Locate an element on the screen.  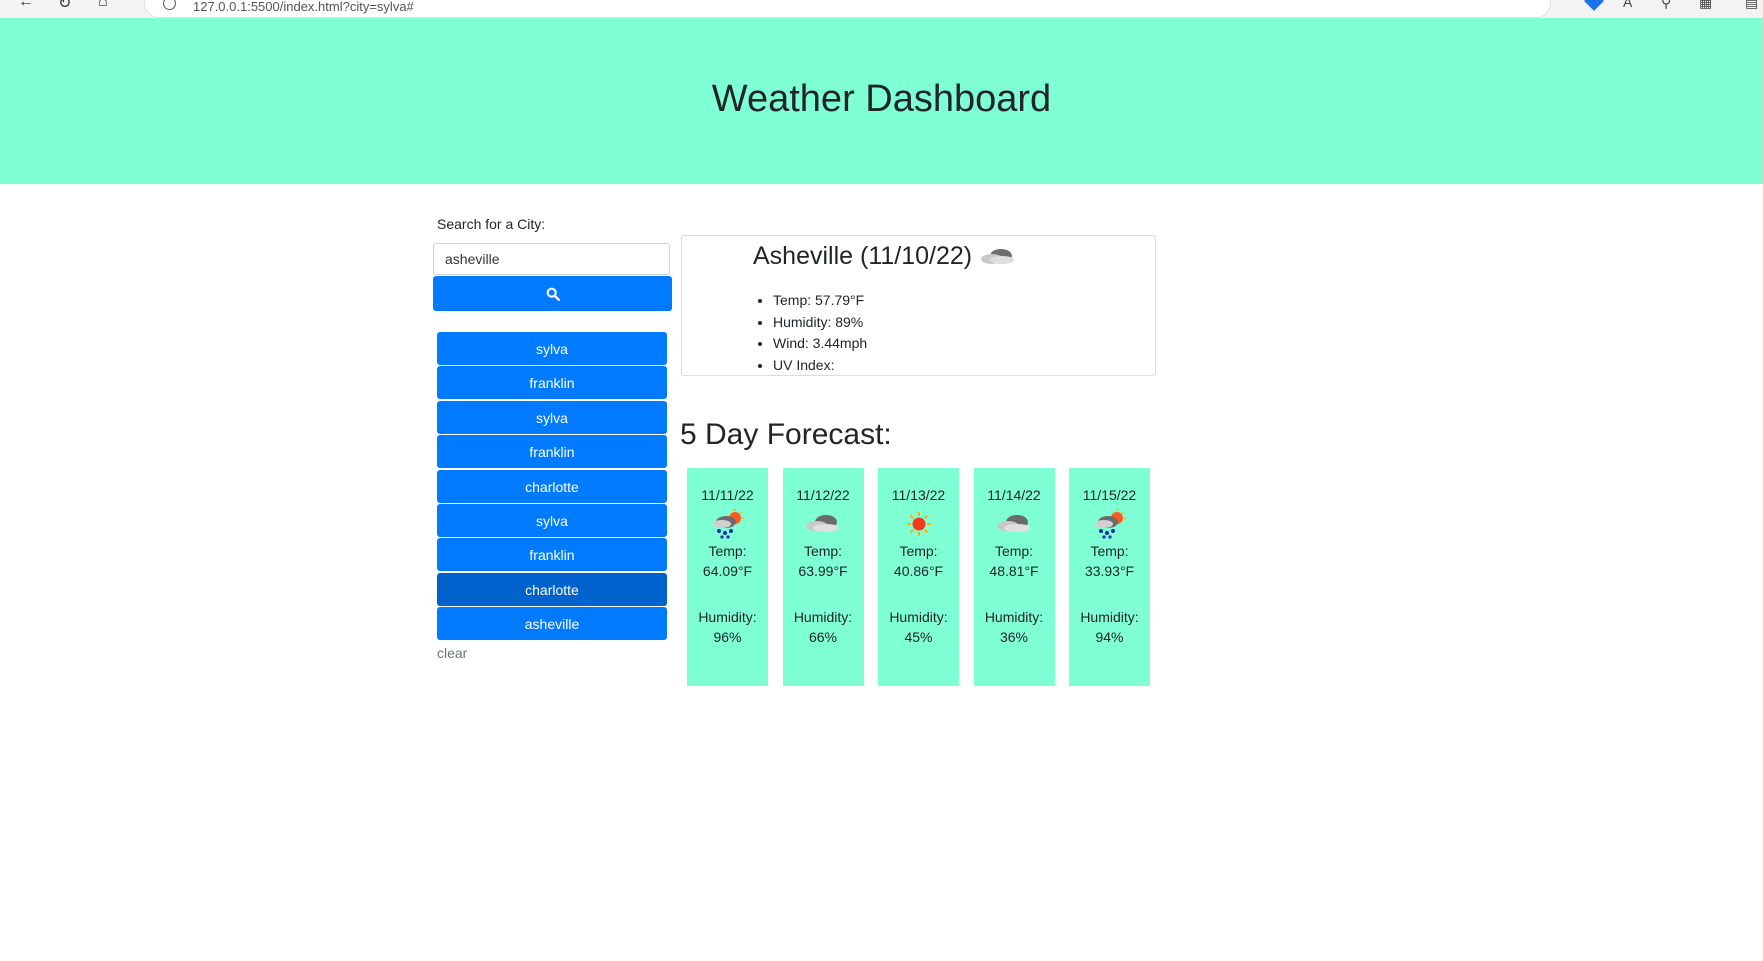
forecast-card: 11/15/22 Temp: 33.93°F Humidity: 94% is located at coordinates (1109, 577).